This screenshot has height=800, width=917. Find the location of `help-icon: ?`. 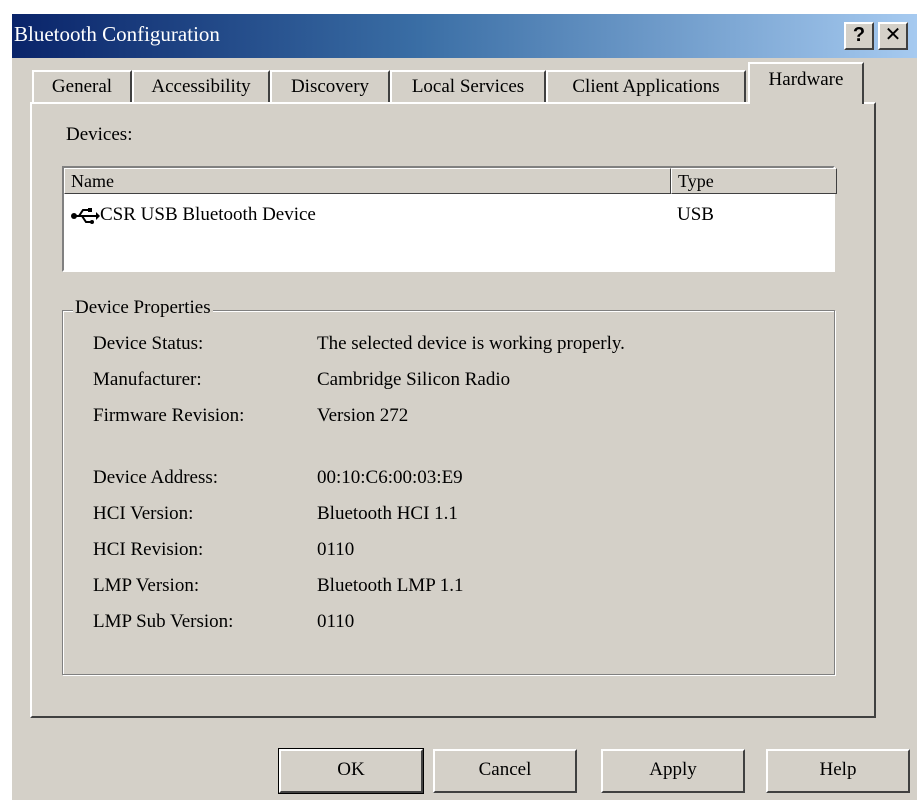

help-icon: ? is located at coordinates (859, 36).